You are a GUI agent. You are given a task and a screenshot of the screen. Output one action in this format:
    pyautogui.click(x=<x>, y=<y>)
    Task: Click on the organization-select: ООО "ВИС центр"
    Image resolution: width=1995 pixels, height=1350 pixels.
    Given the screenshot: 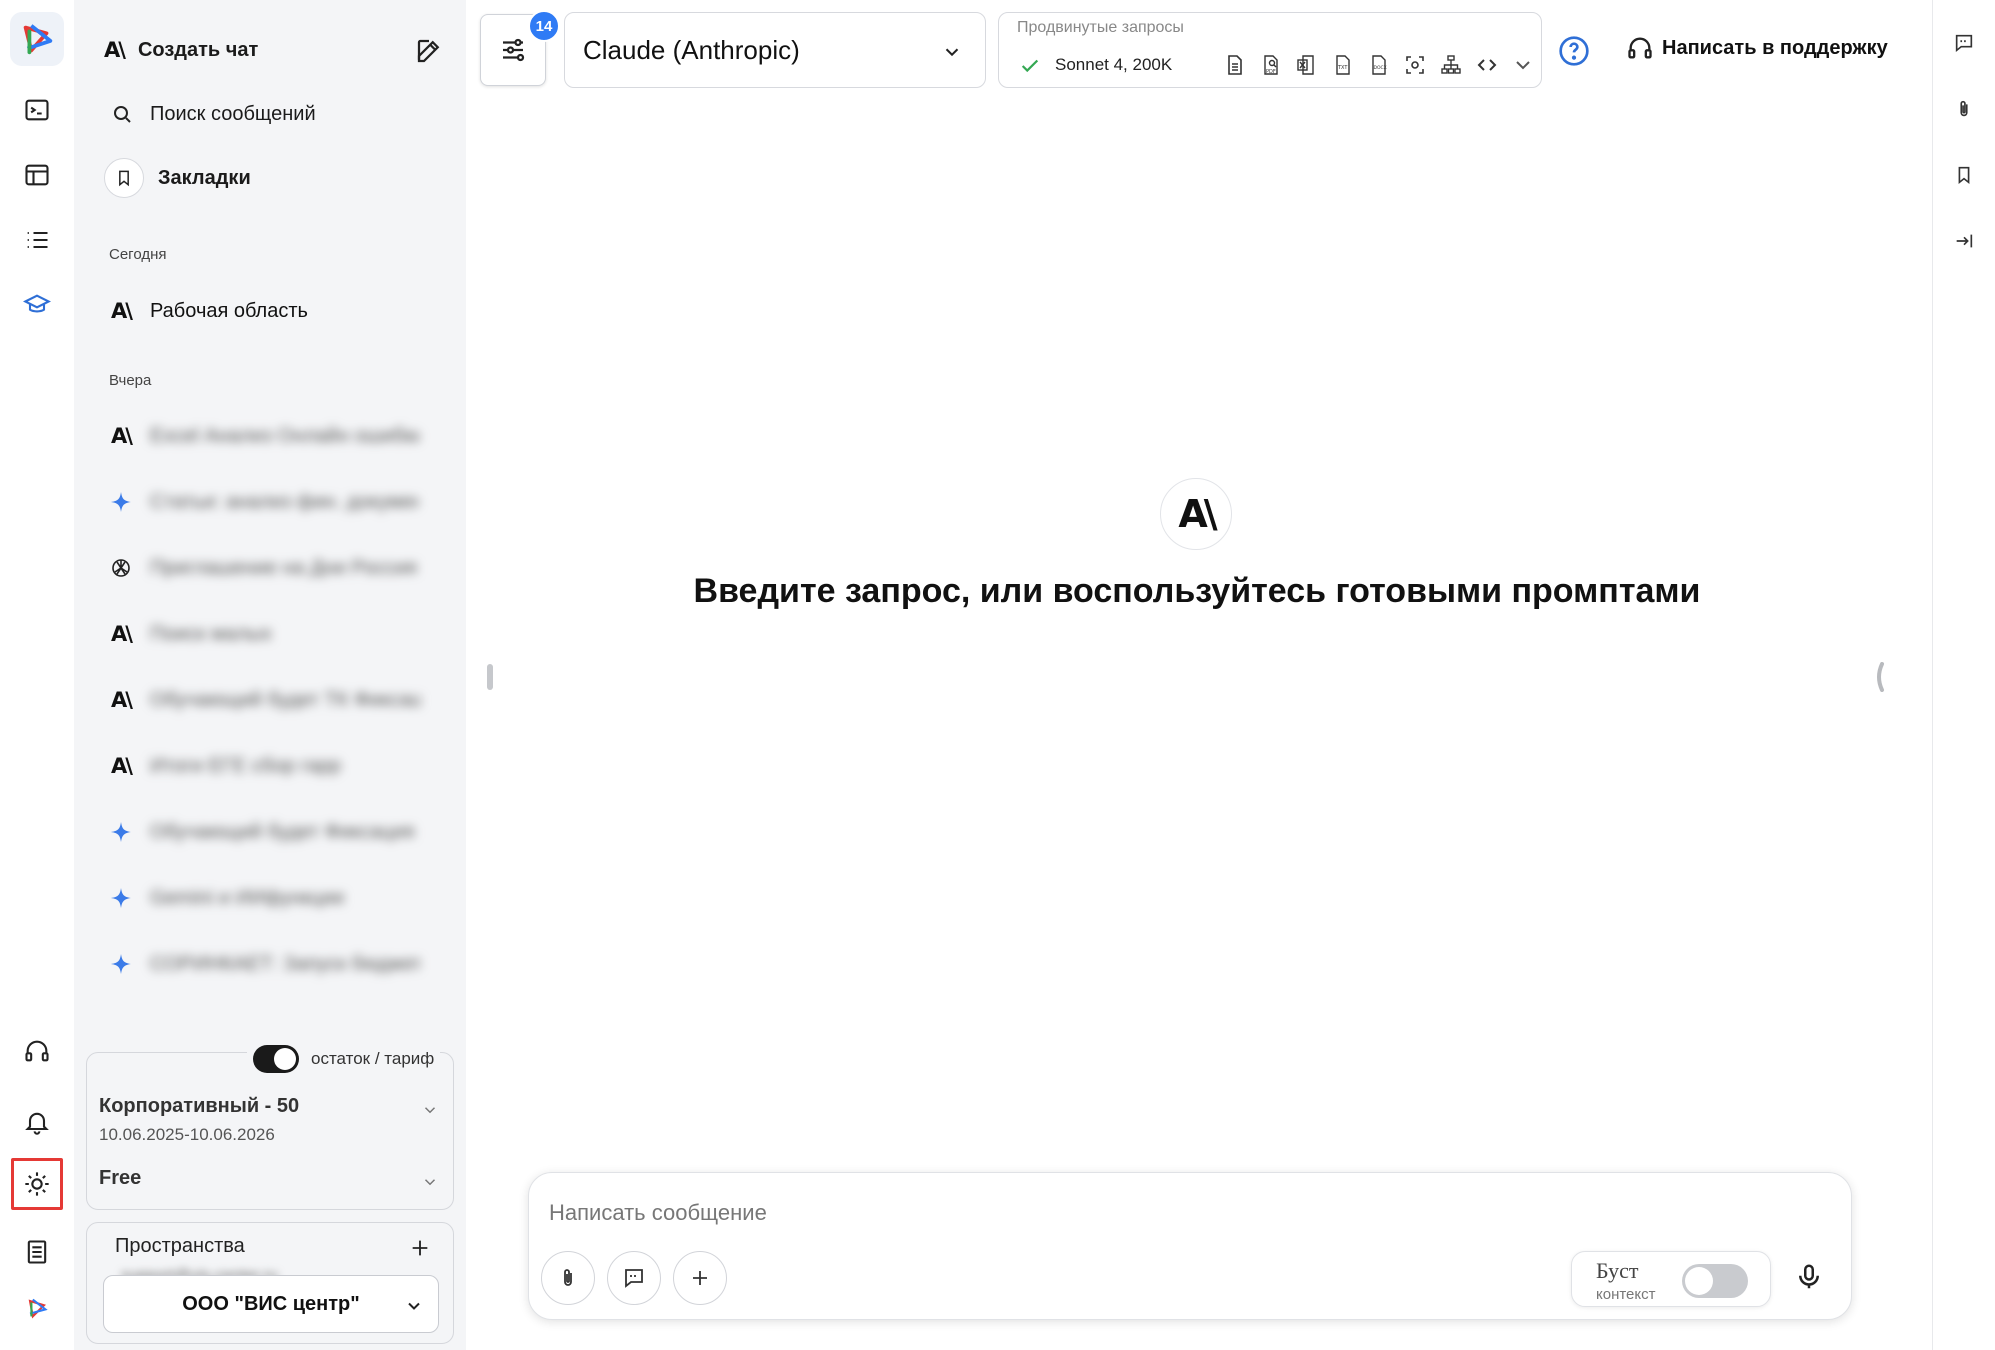 What is the action you would take?
    pyautogui.click(x=271, y=1304)
    